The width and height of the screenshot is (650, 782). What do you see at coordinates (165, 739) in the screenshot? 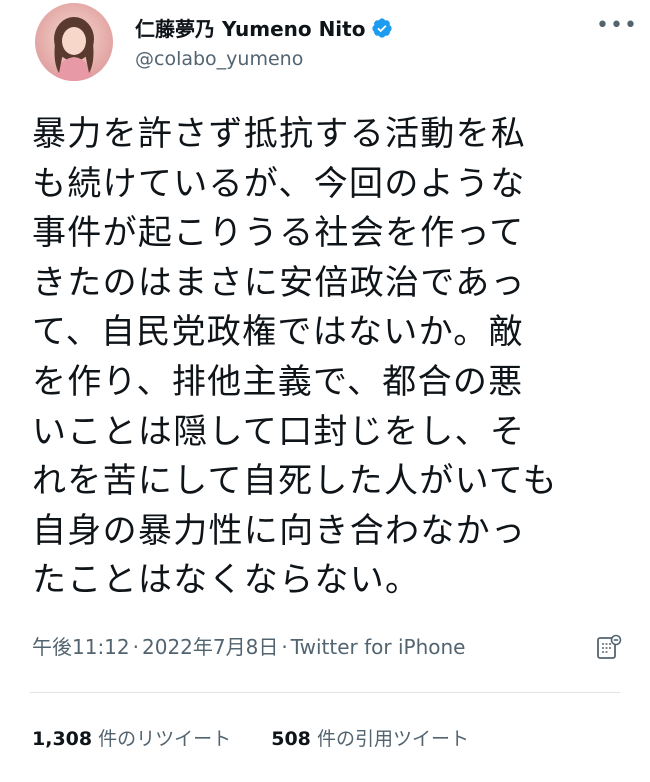
I see `retweets-label: 件のリツイート` at bounding box center [165, 739].